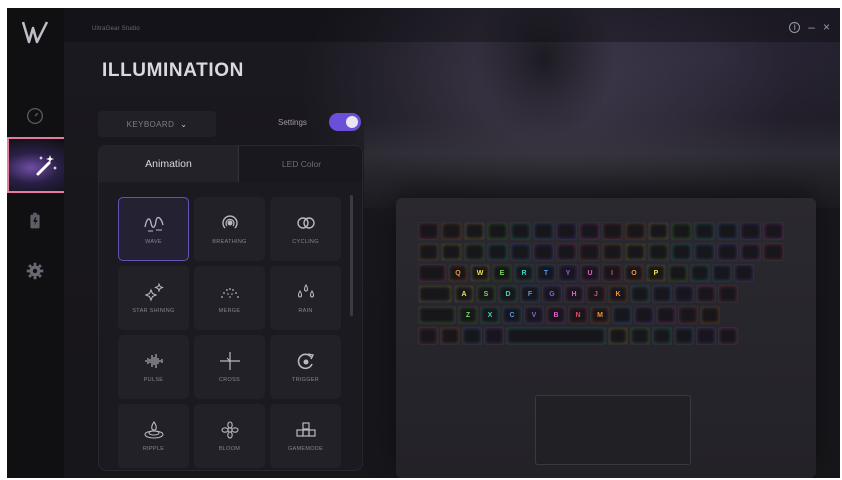 Image resolution: width=842 pixels, height=480 pixels. I want to click on pulse-icon, so click(153, 361).